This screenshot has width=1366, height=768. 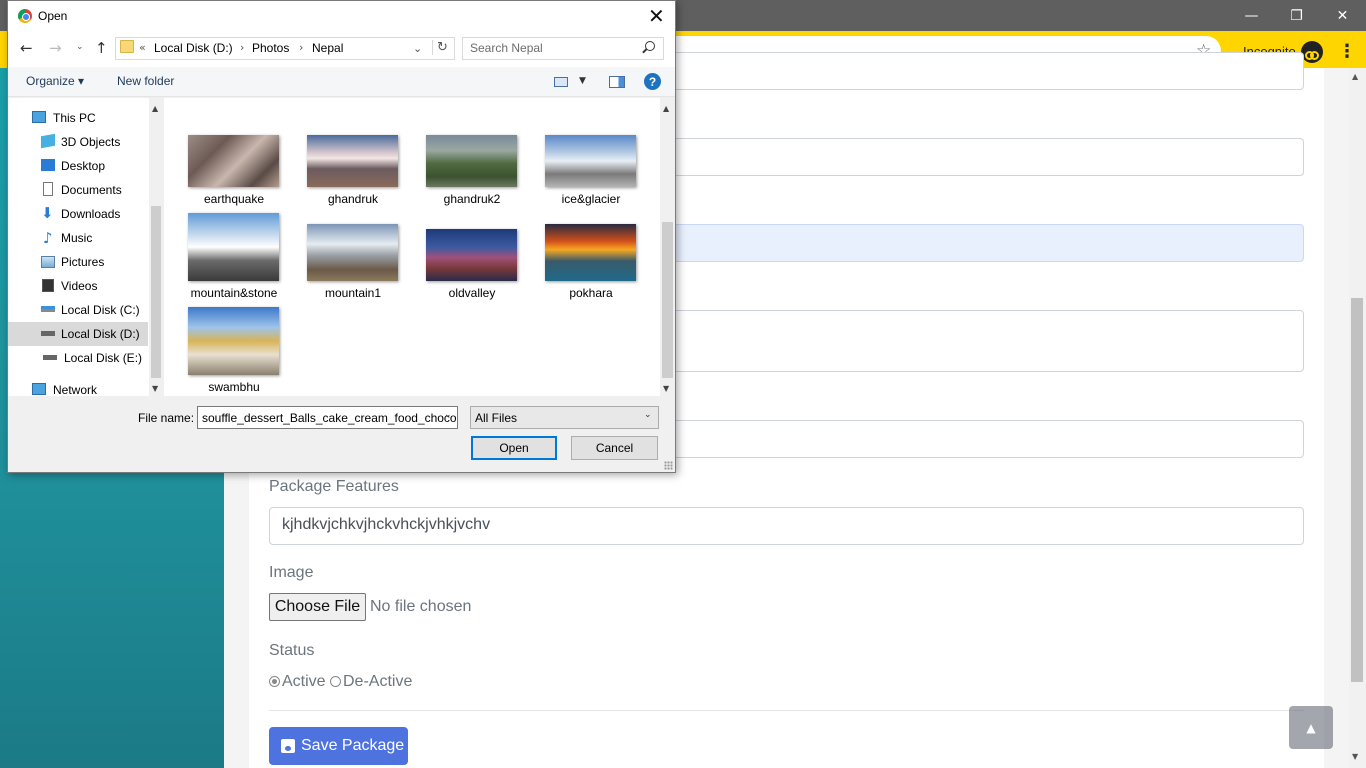 I want to click on scroll-to-top-button: ▲, so click(x=1311, y=727).